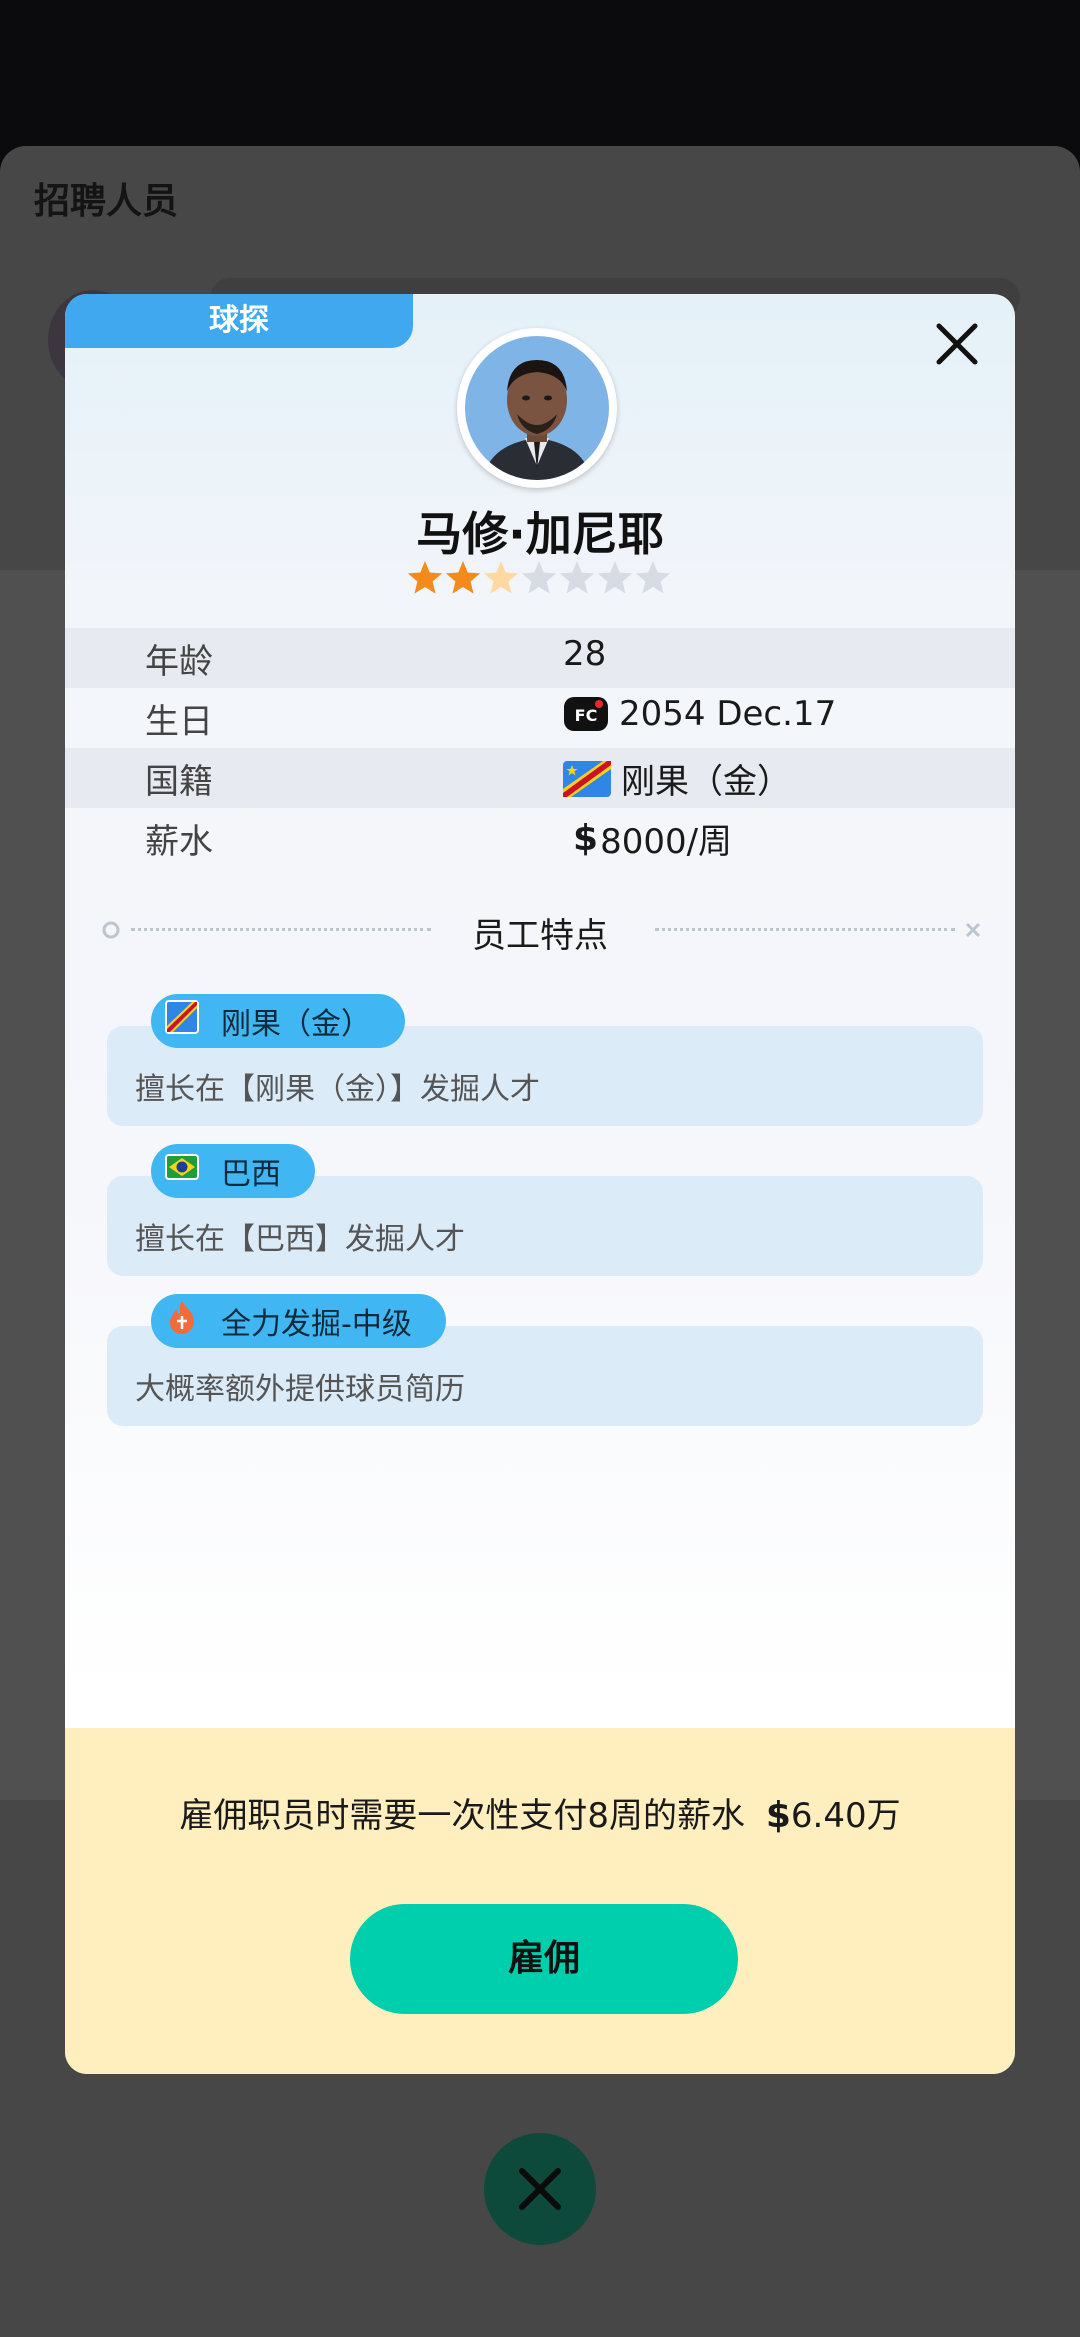  What do you see at coordinates (316, 1324) in the screenshot?
I see `trait-title: 全力发掘-中级` at bounding box center [316, 1324].